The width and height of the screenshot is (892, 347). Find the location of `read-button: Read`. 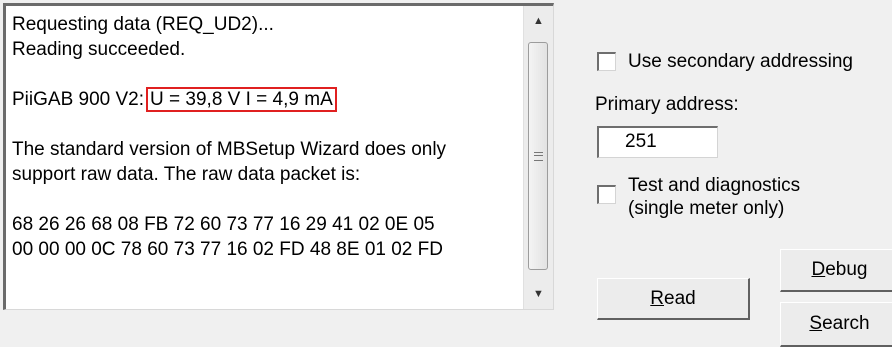

read-button: Read is located at coordinates (673, 299).